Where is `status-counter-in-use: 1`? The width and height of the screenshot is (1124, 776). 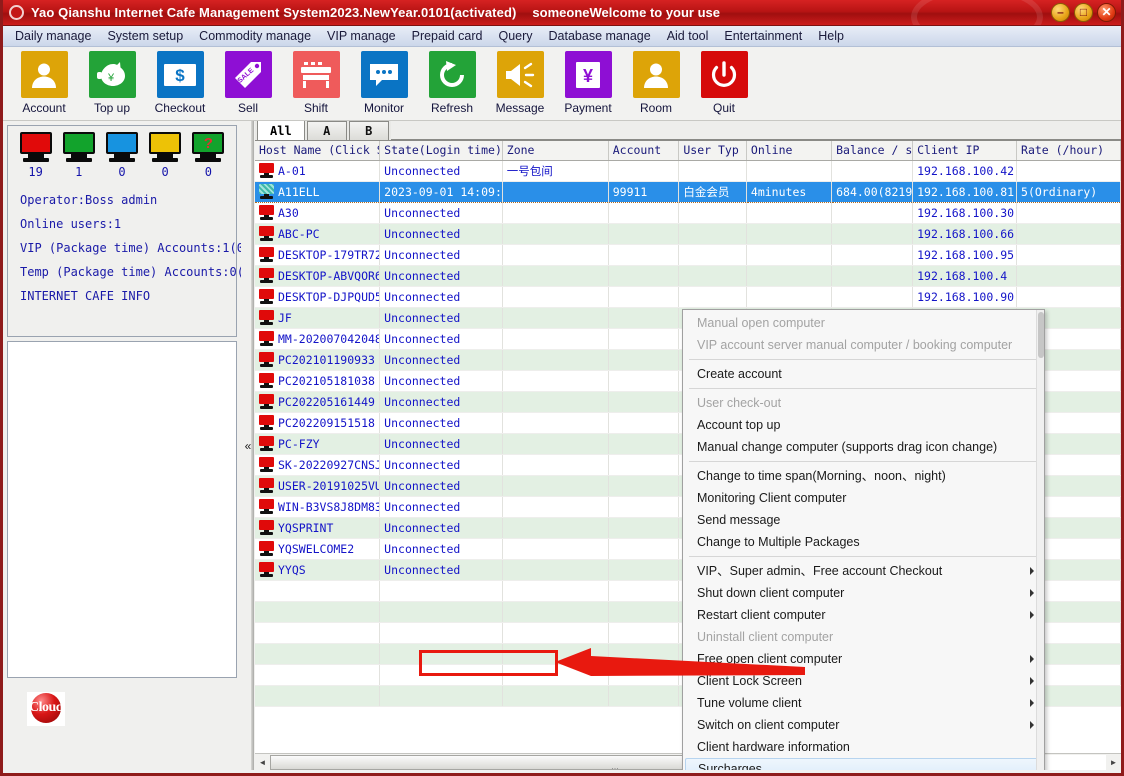 status-counter-in-use: 1 is located at coordinates (79, 155).